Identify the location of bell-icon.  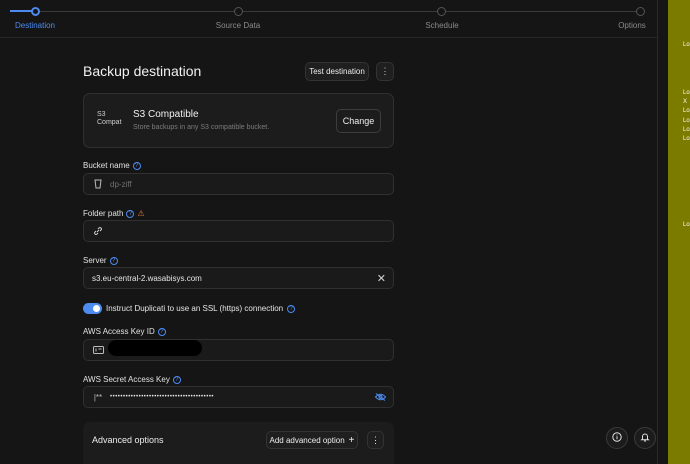
(645, 438).